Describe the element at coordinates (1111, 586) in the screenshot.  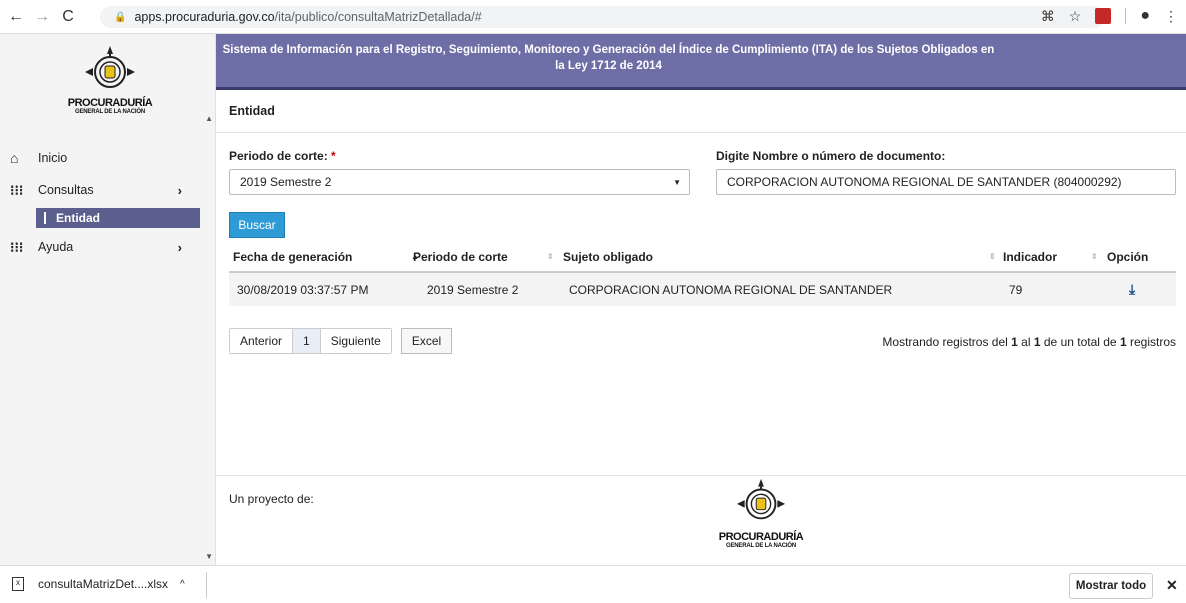
I see `show-all-button: Mostrar todo` at that location.